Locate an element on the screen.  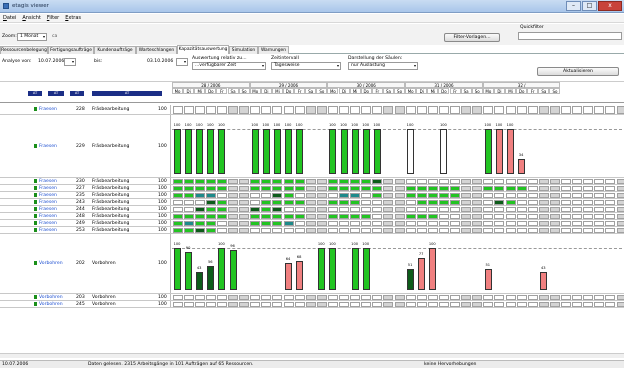
analysis-to-date: 03.10.2006 is located at coordinates (160, 61).